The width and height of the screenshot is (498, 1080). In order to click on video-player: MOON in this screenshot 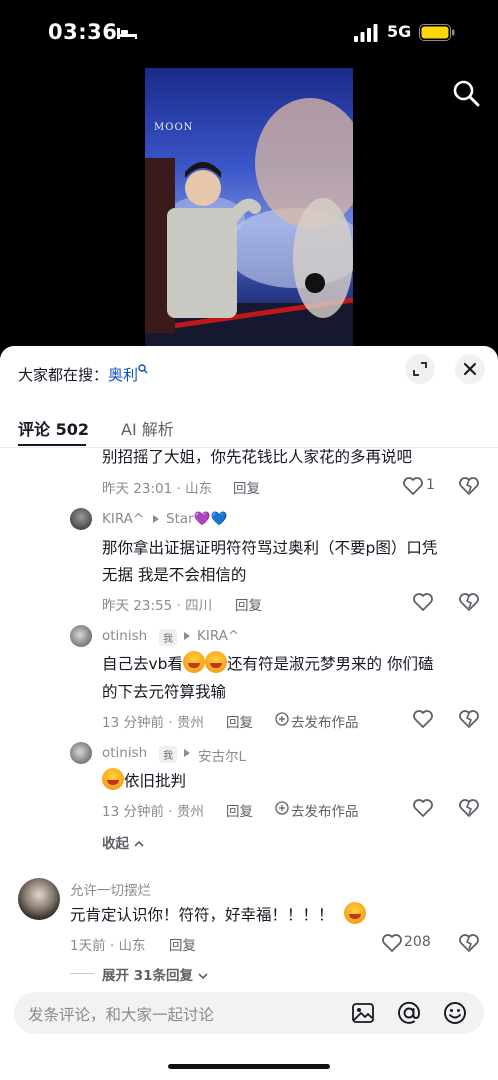, I will do `click(249, 208)`.